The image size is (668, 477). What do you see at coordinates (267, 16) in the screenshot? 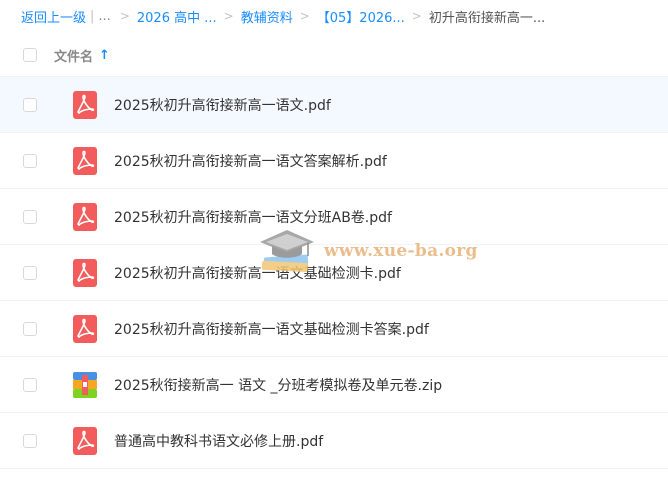
I see `breadcrumb-item-materials: 教辅资料` at bounding box center [267, 16].